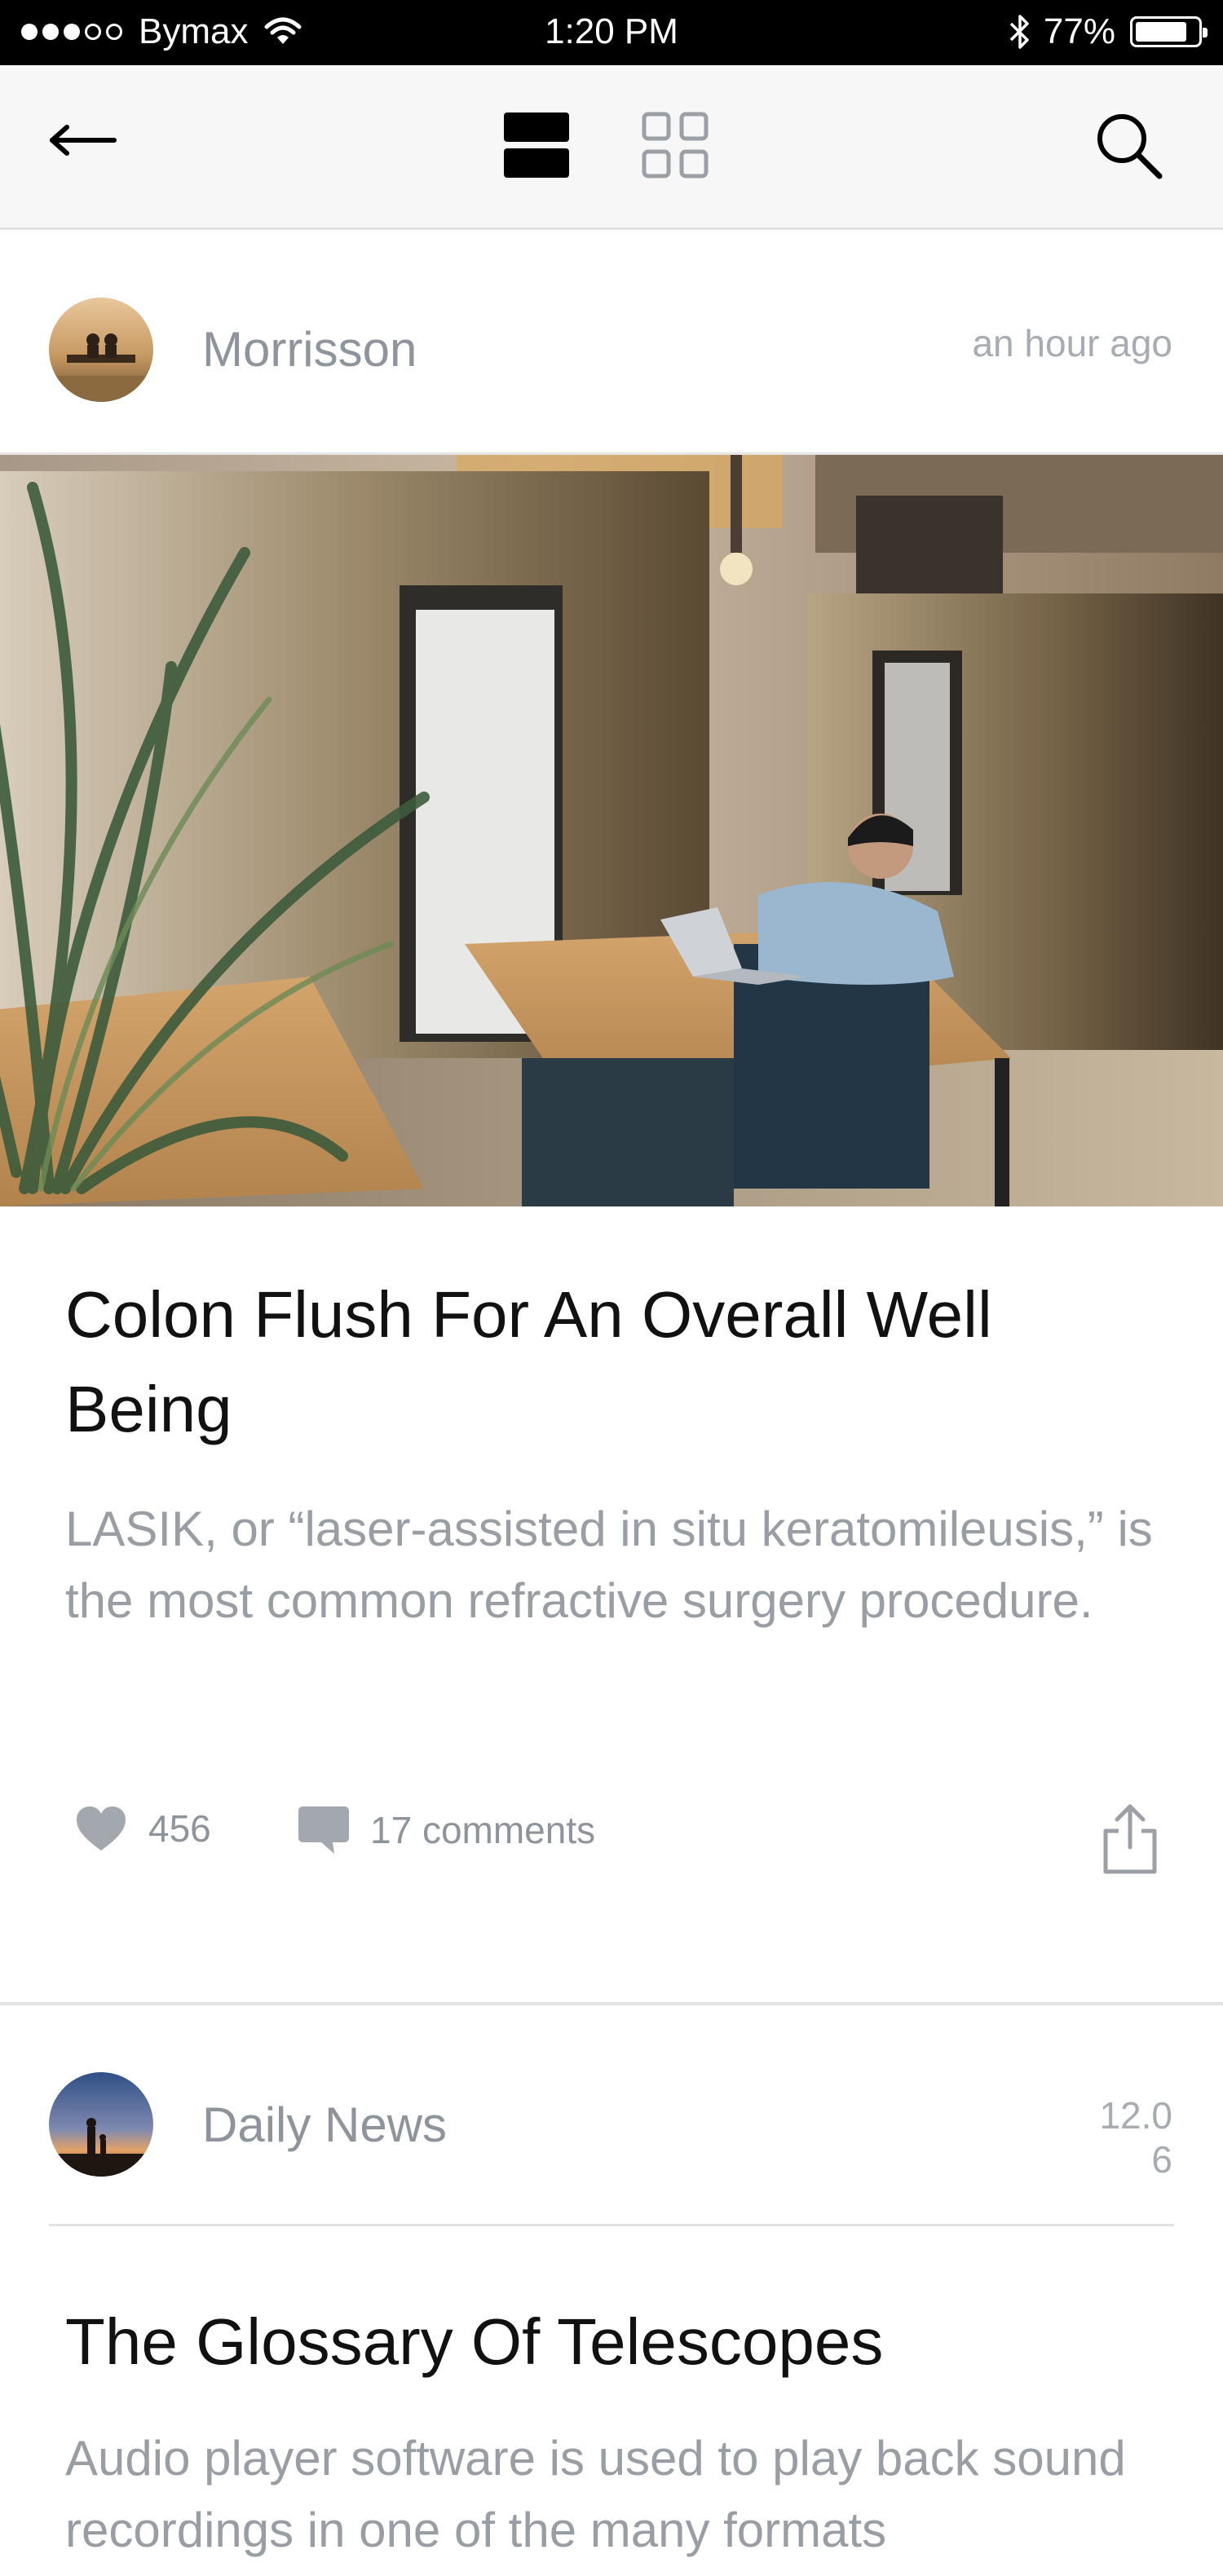 Image resolution: width=1223 pixels, height=2576 pixels. What do you see at coordinates (536, 145) in the screenshot?
I see `list-view-icon` at bounding box center [536, 145].